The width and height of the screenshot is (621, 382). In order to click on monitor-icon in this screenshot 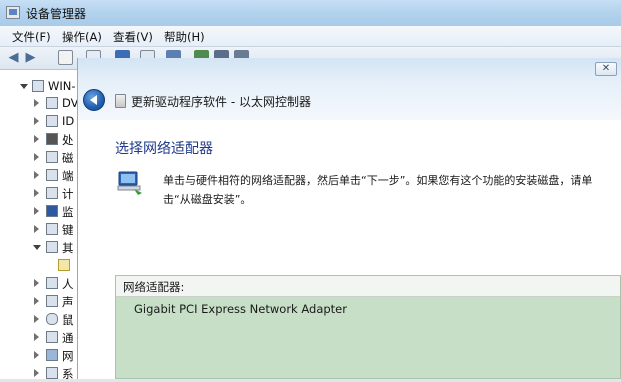, I will do `click(52, 211)`.